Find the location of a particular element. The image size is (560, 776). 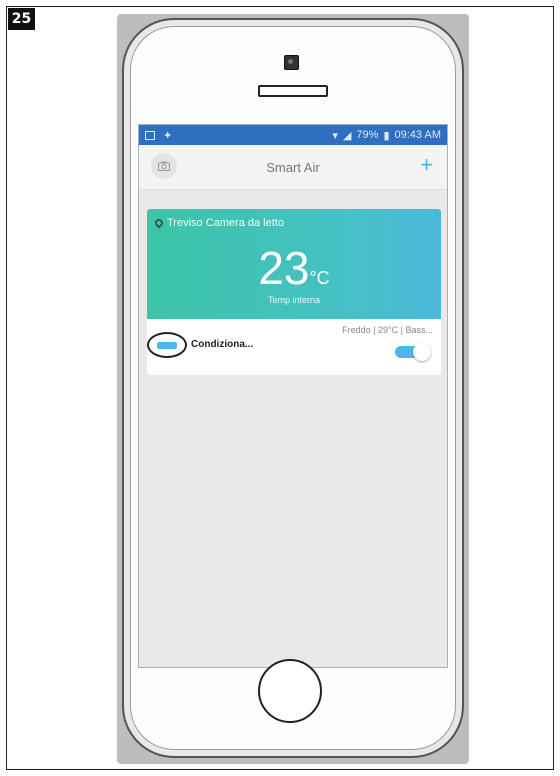

camera-glyph is located at coordinates (164, 166).